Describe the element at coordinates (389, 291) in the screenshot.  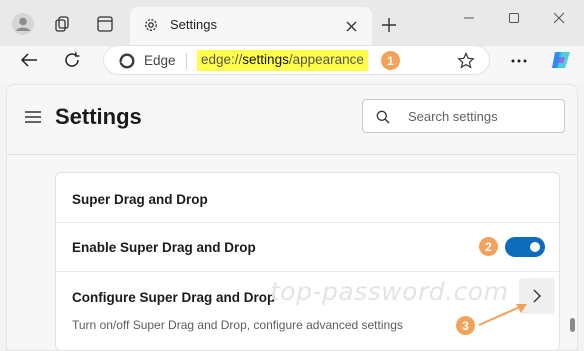
I see `watermark-text: top-password.com` at that location.